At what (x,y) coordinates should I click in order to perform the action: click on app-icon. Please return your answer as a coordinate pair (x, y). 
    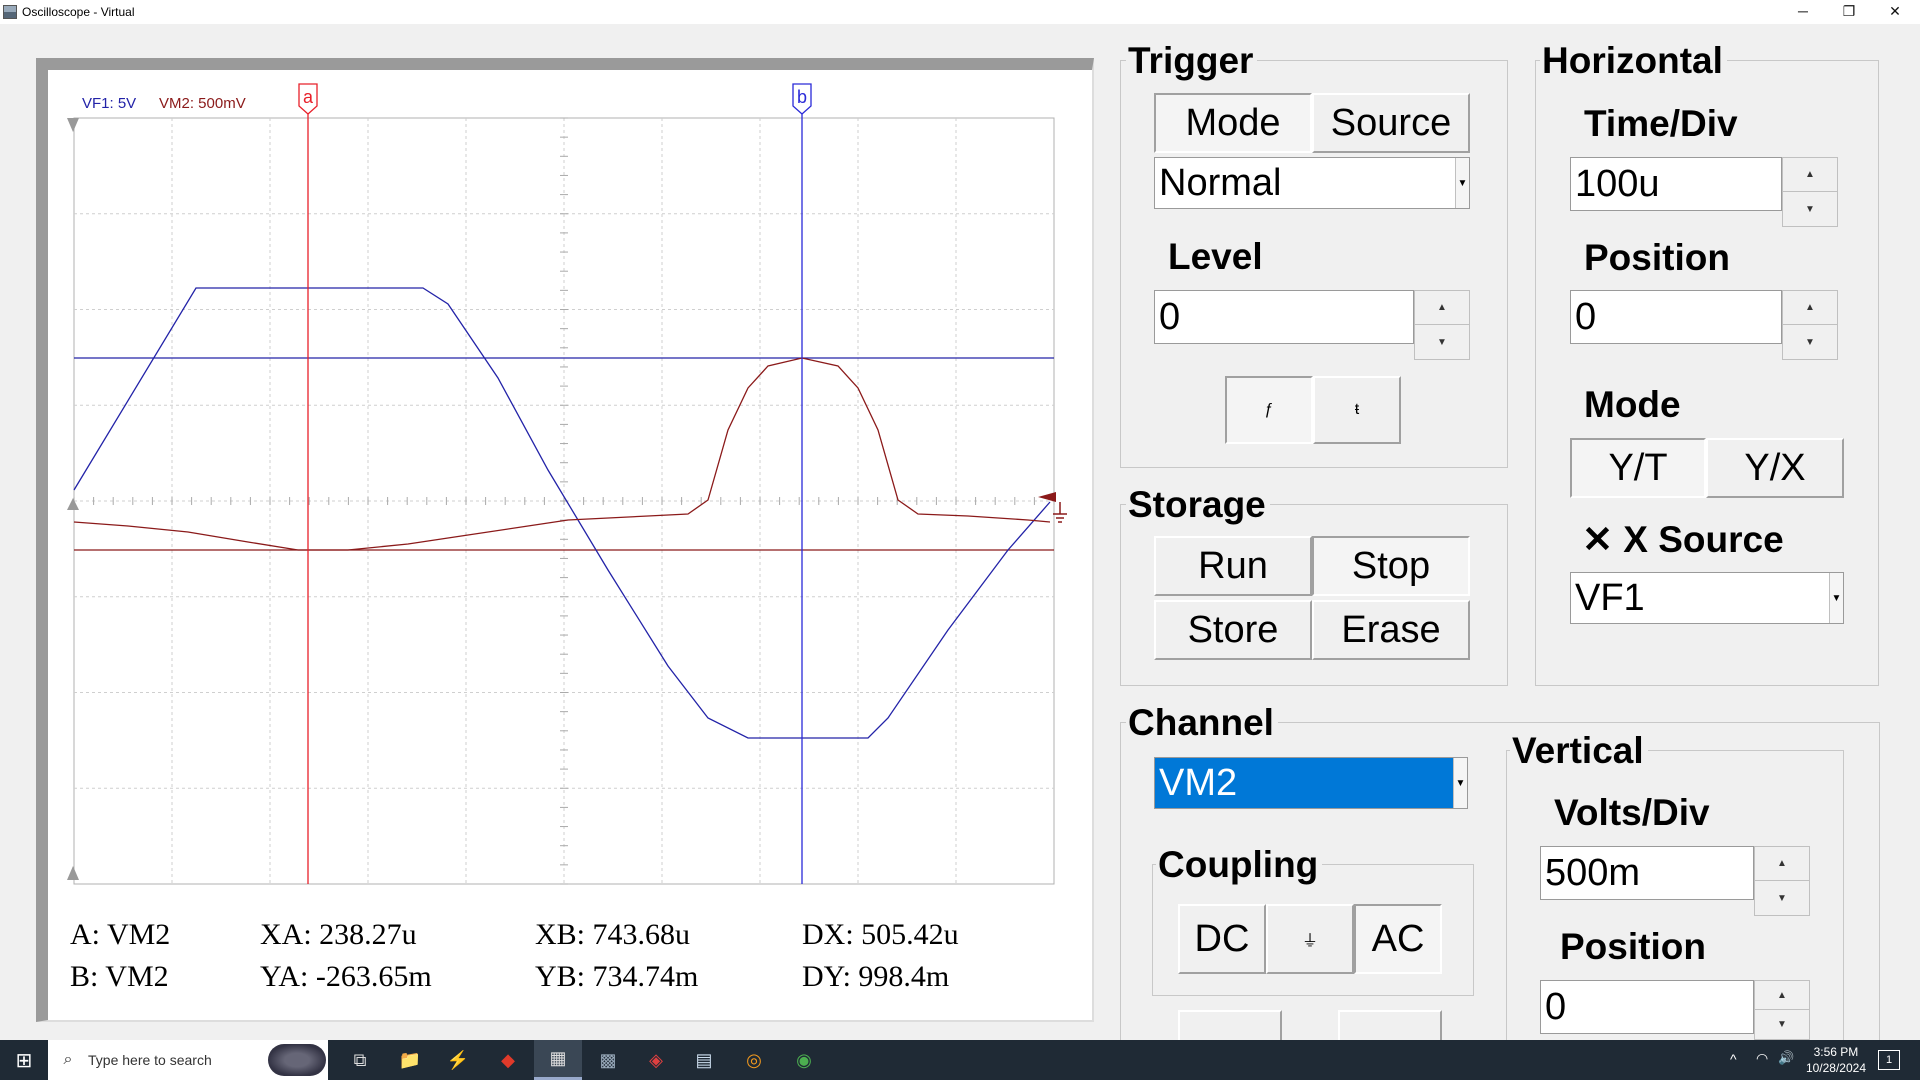
    Looking at the image, I should click on (10, 12).